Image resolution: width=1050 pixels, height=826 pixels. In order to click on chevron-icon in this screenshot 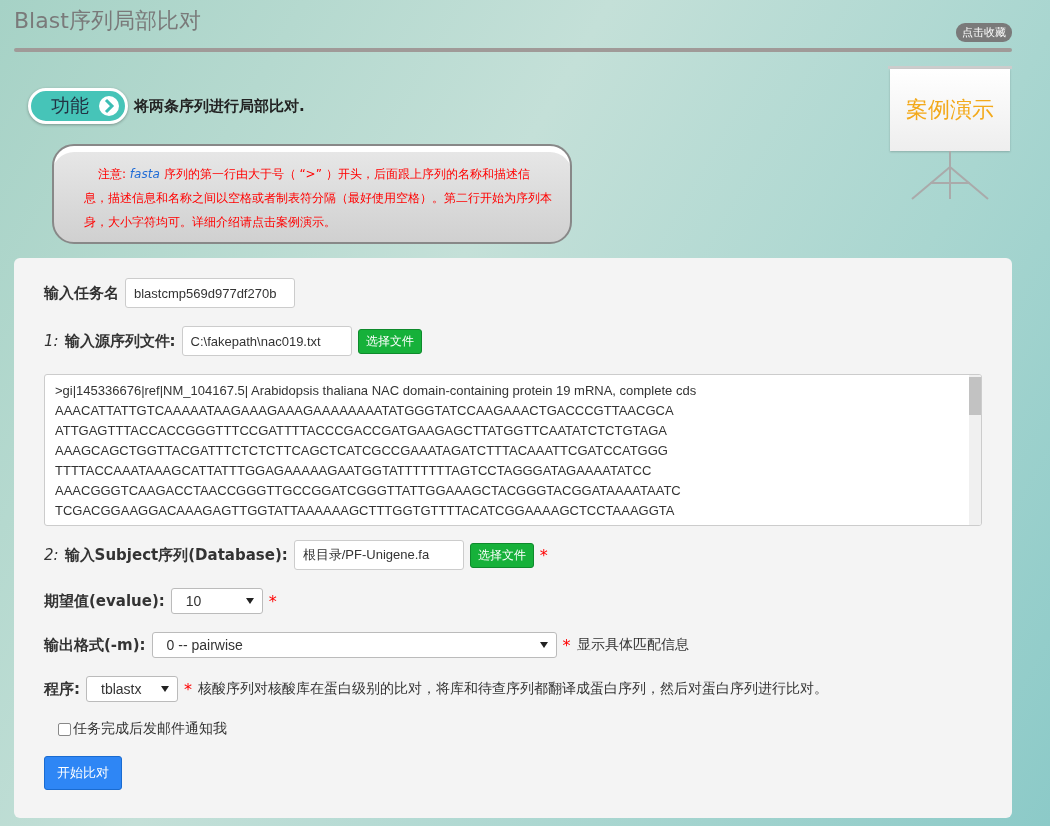, I will do `click(109, 106)`.